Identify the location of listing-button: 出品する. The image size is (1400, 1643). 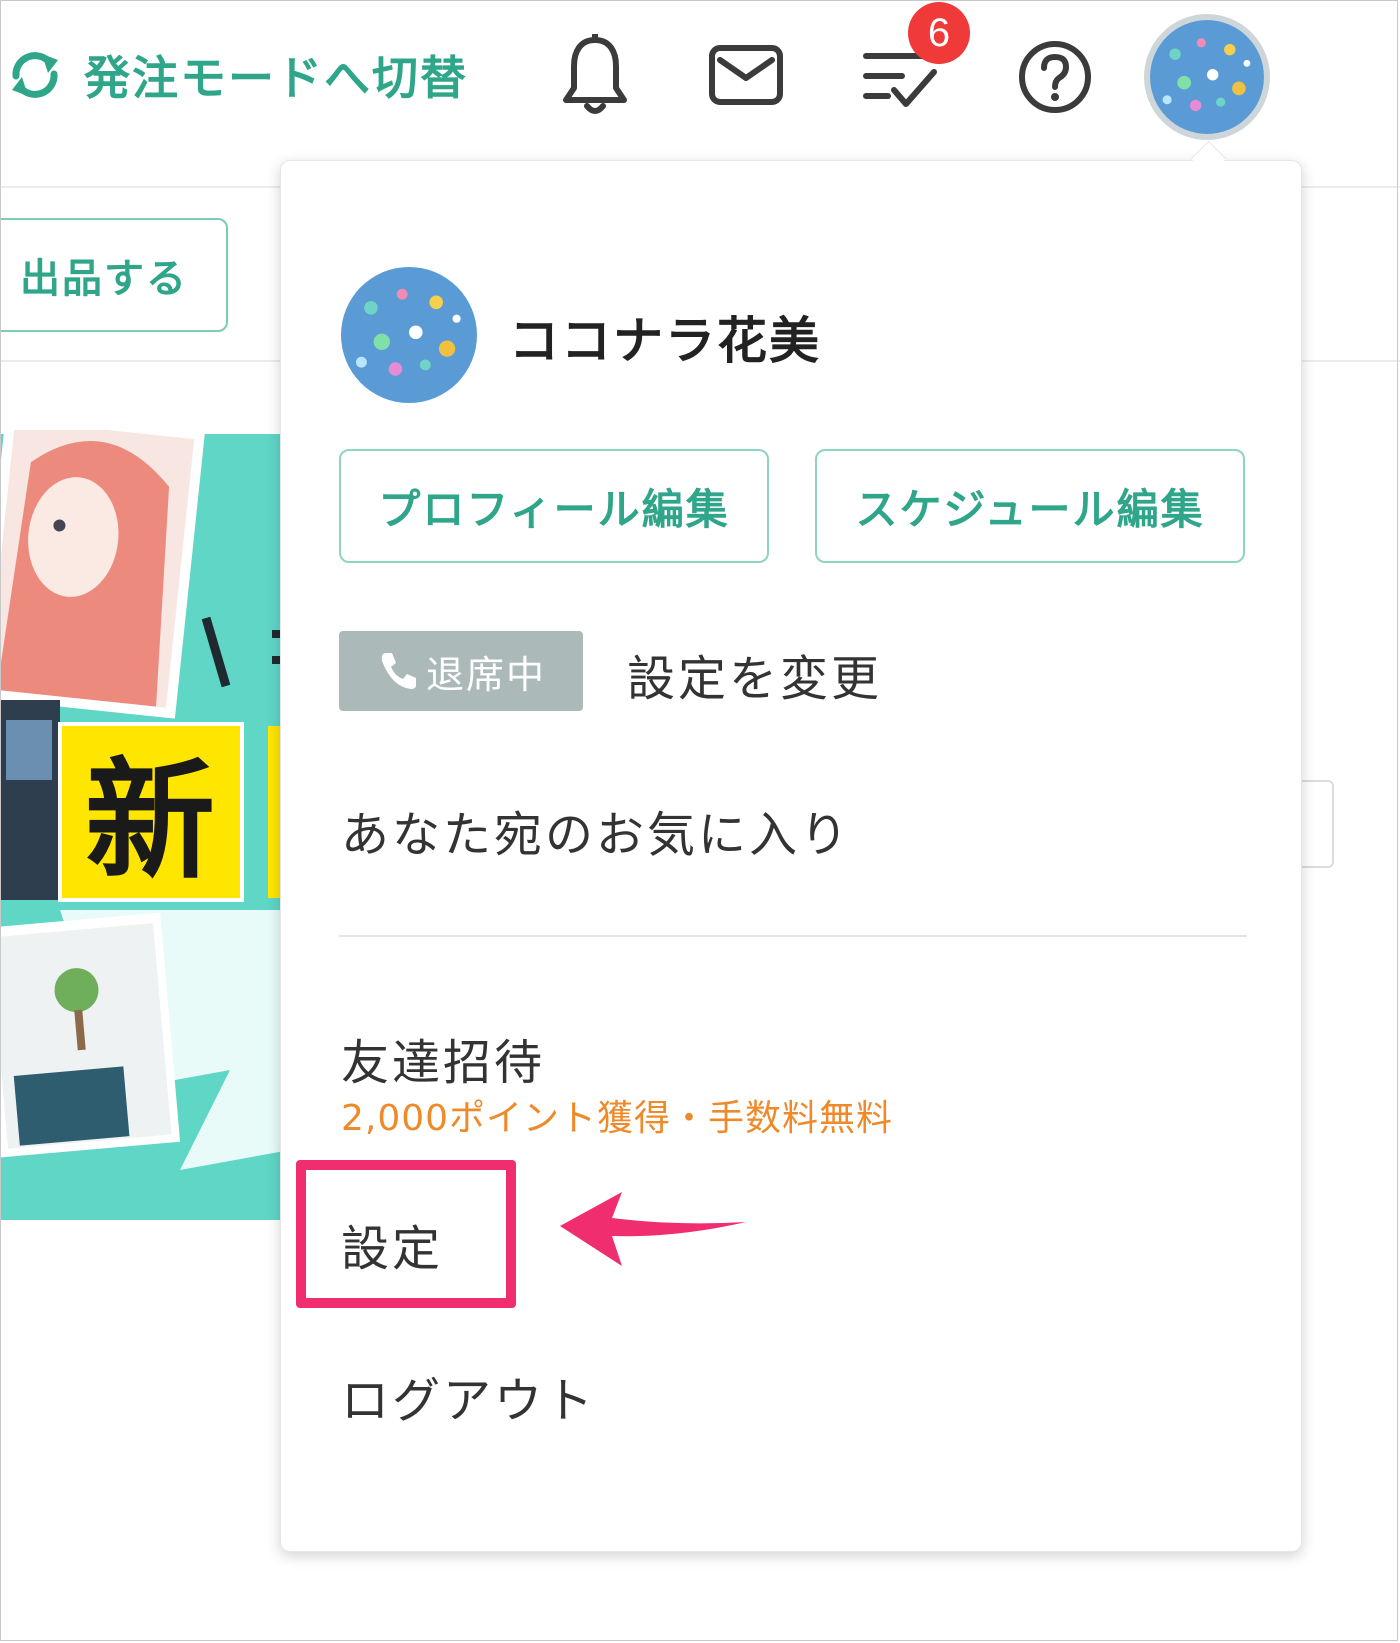
(114, 275).